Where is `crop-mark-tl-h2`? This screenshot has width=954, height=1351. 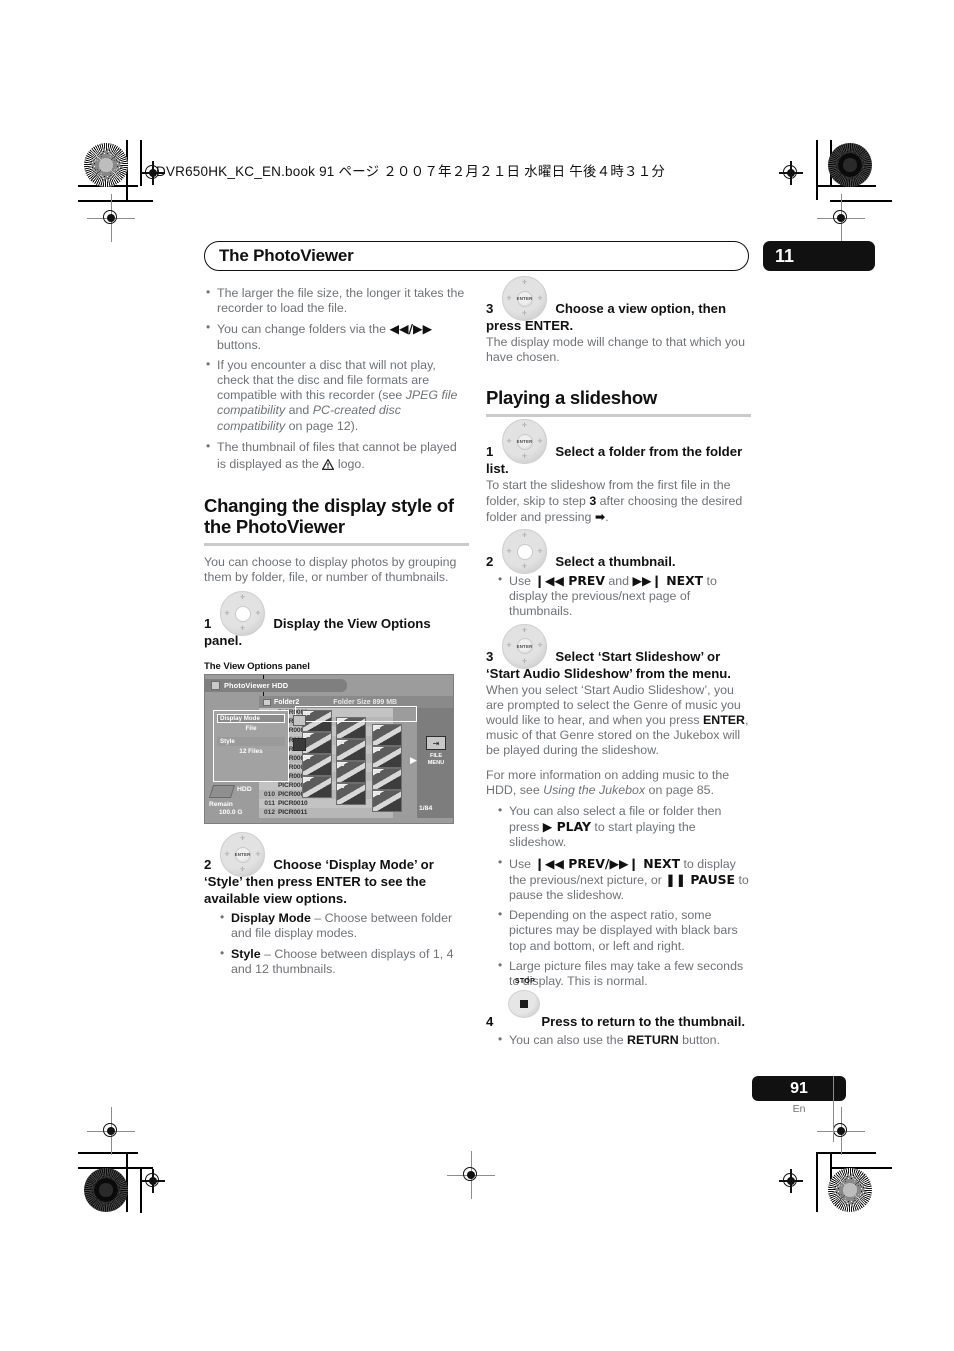
crop-mark-tl-h2 is located at coordinates (115, 201).